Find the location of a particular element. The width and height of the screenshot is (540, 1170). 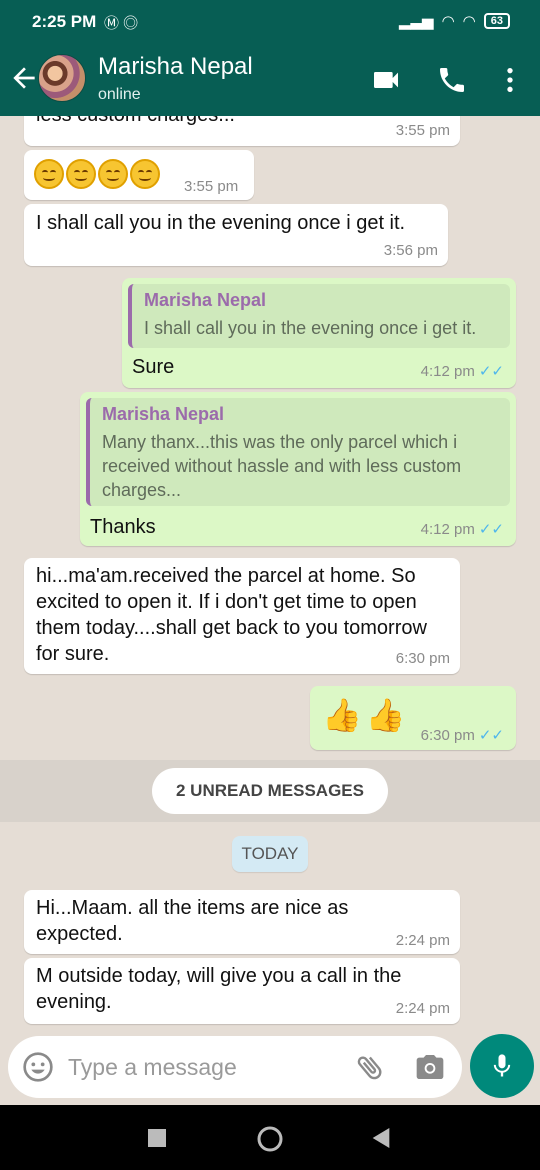

video-call-icon is located at coordinates (386, 80).